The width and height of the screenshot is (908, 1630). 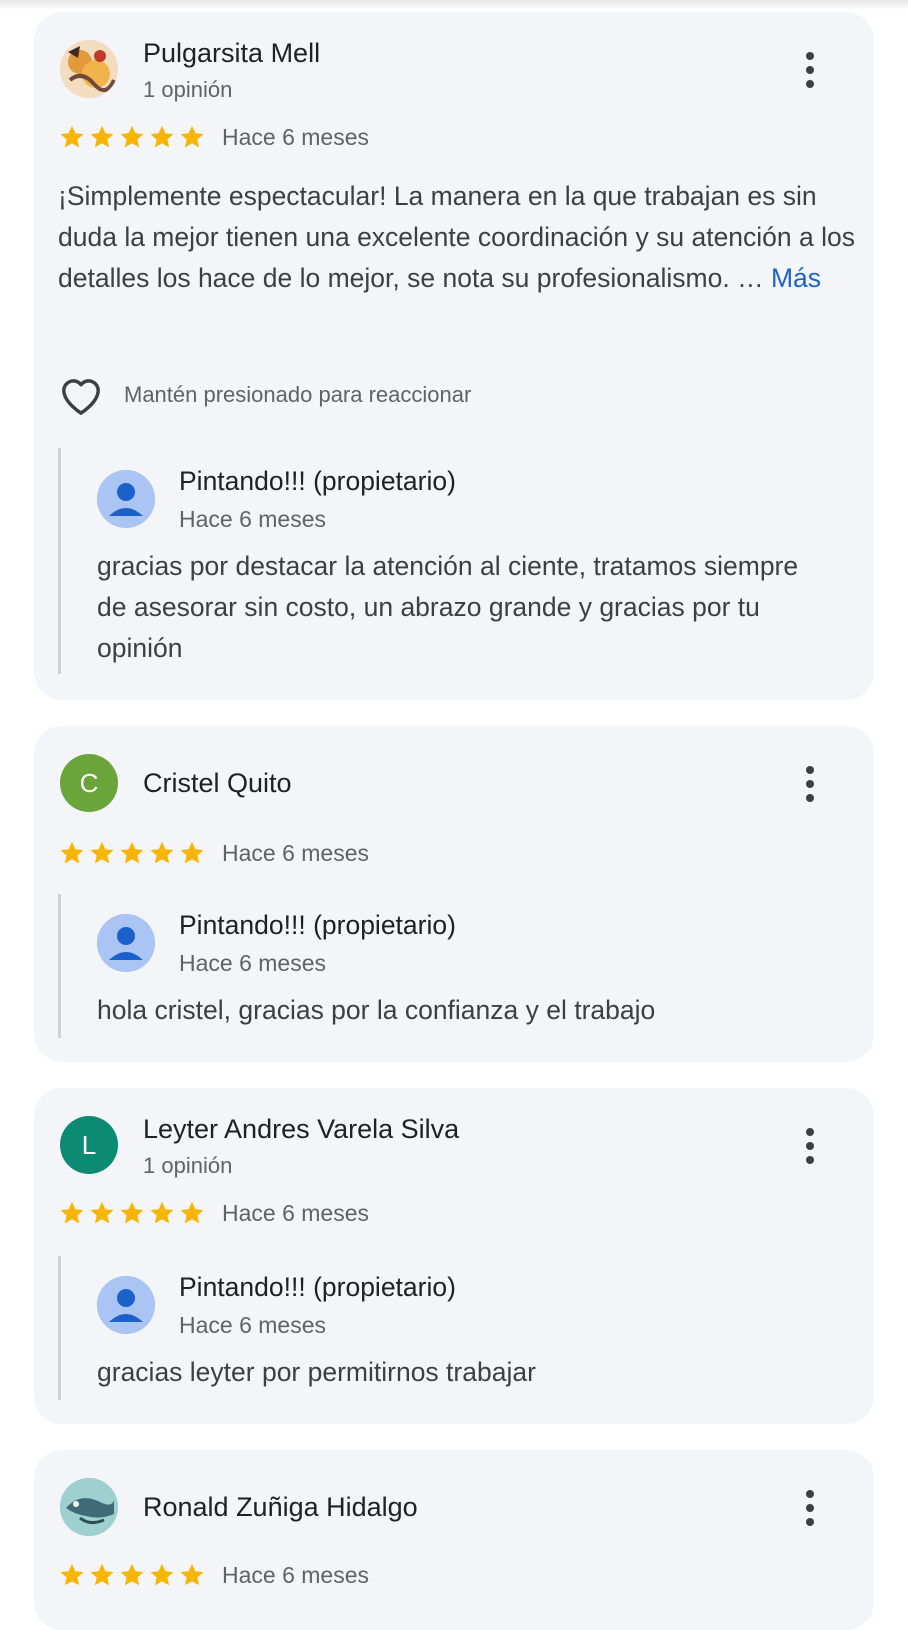 I want to click on reviewer-name: Ronald Zuñiga Hidalgo, so click(x=280, y=1507).